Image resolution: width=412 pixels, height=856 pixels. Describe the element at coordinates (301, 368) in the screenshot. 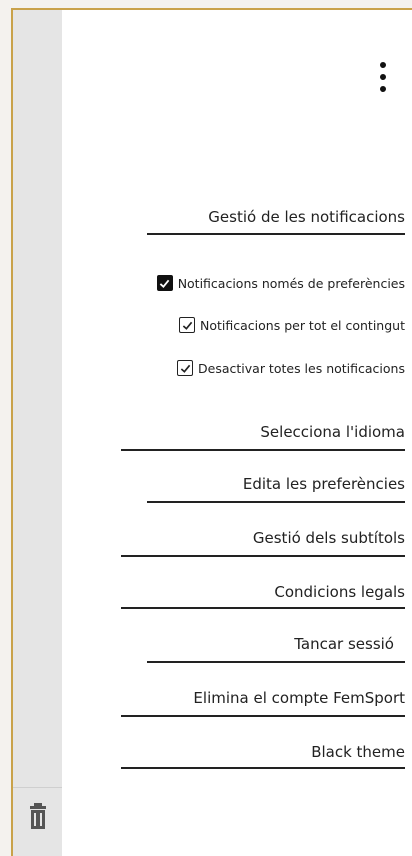

I see `notification-option-label: Desactivar totes les notificacions` at that location.